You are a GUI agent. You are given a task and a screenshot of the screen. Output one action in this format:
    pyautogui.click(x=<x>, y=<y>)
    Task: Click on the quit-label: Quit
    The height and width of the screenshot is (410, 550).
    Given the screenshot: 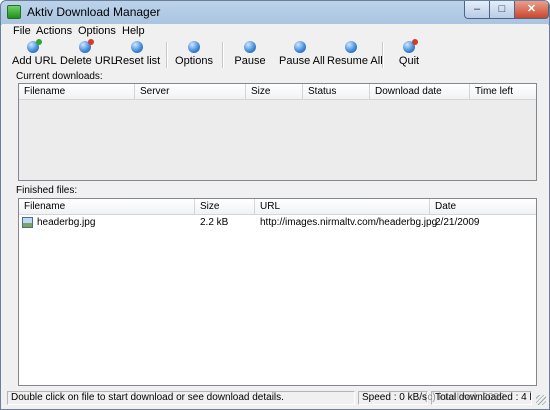 What is the action you would take?
    pyautogui.click(x=409, y=61)
    